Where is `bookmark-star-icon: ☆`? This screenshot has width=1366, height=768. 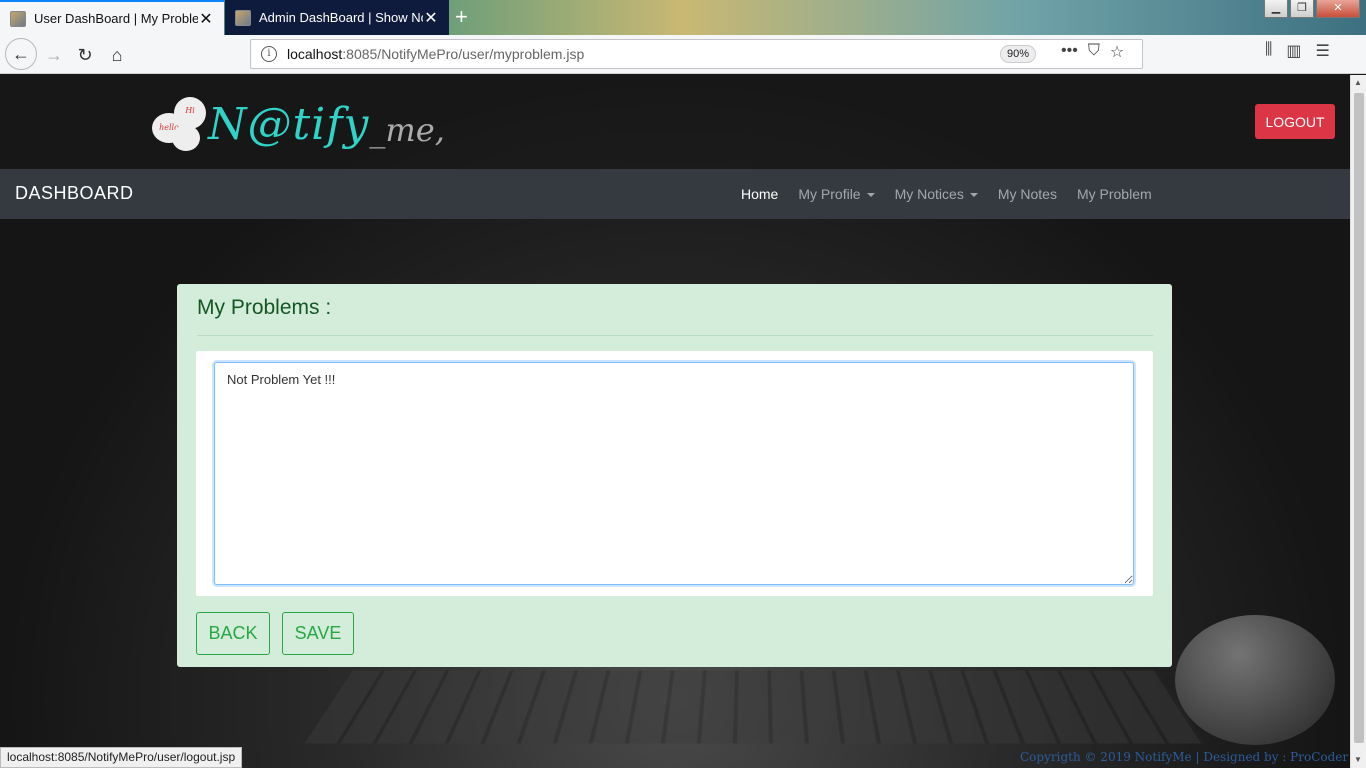 bookmark-star-icon: ☆ is located at coordinates (1117, 52).